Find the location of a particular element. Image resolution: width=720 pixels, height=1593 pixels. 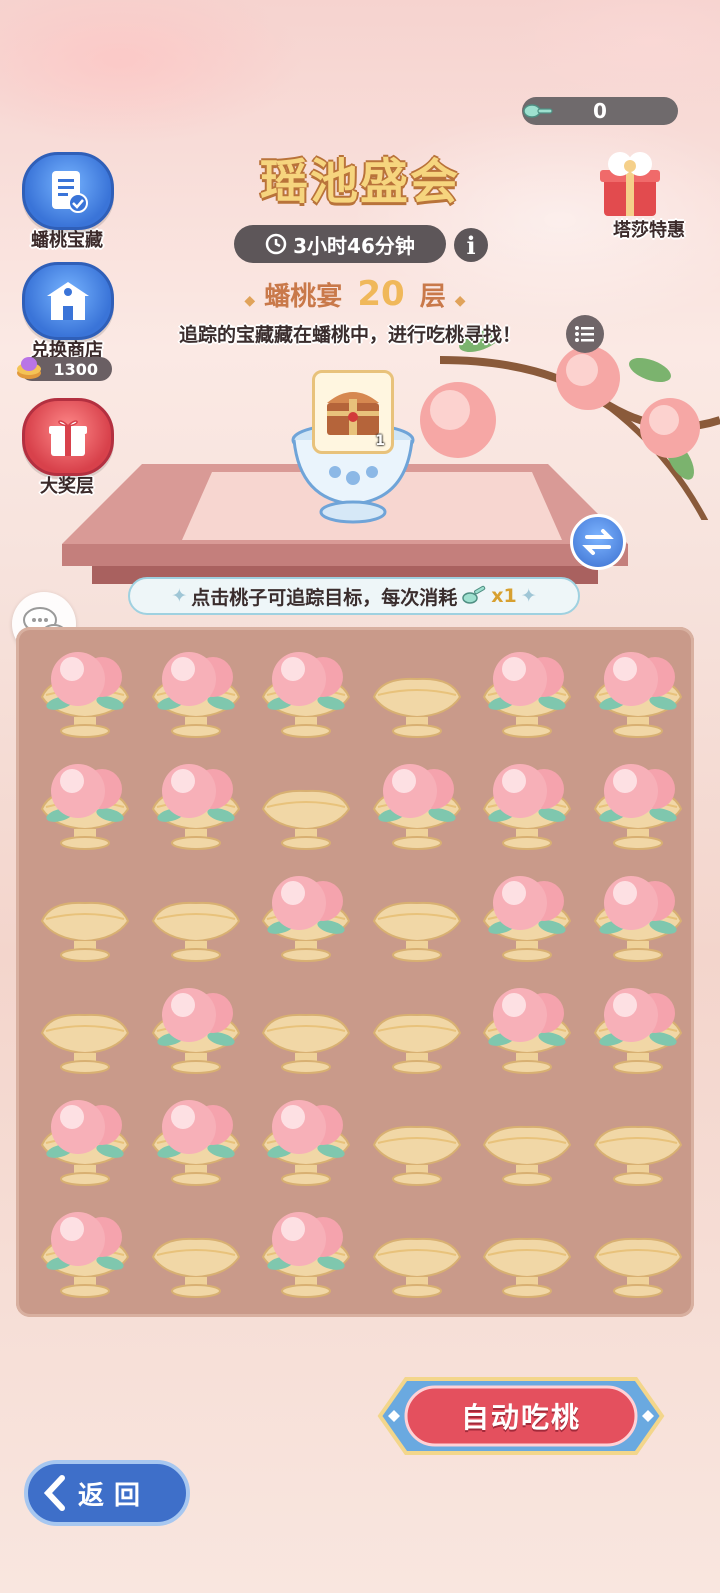

floor-indicator: ◆ 蟠桃宴 20 层 ◆ is located at coordinates (355, 294).